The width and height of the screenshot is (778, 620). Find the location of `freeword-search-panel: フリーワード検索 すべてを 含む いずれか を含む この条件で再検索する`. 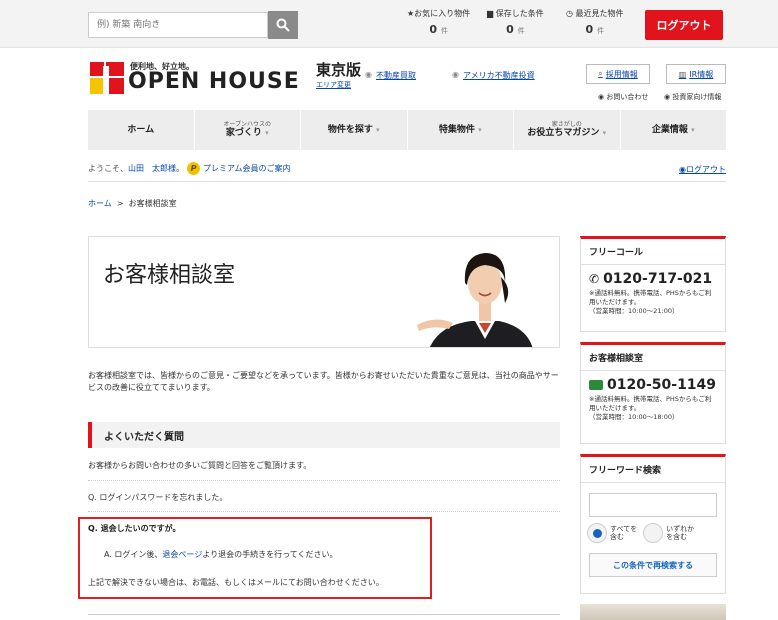

freeword-search-panel: フリーワード検索 すべてを 含む いずれか を含む この条件で再検索する is located at coordinates (653, 524).